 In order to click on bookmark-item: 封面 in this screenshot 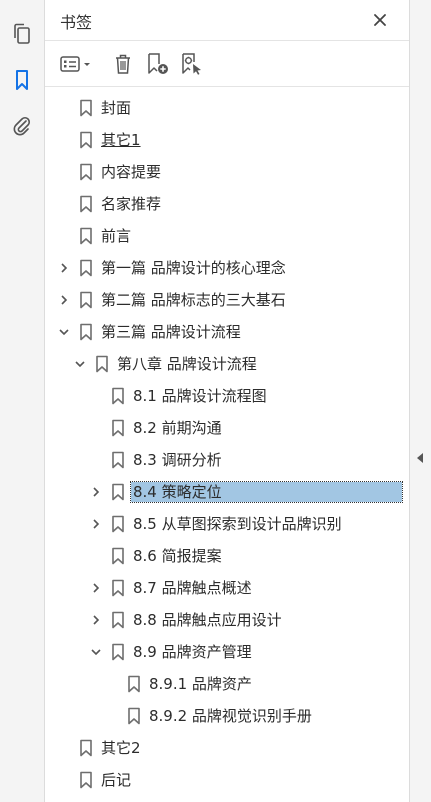, I will do `click(227, 108)`.